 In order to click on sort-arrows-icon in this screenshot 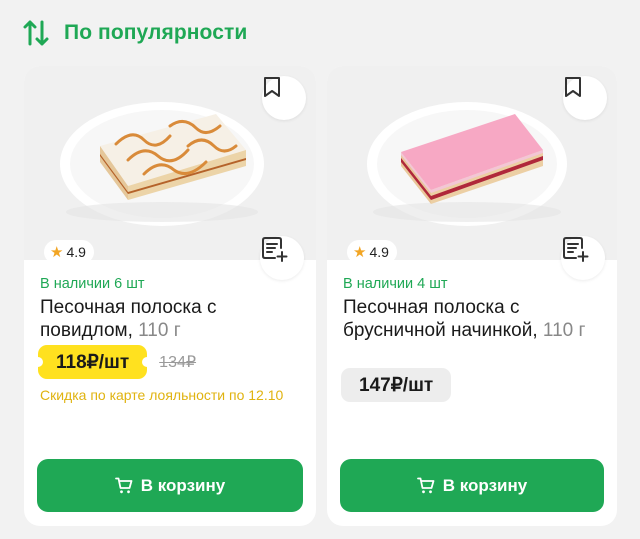, I will do `click(36, 33)`.